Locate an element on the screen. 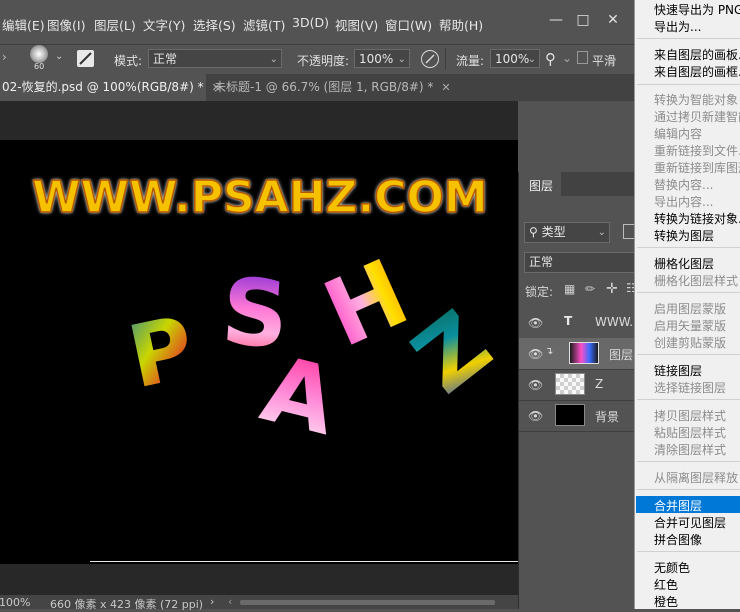 This screenshot has height=612, width=740. checkbox-smooth is located at coordinates (582, 57).